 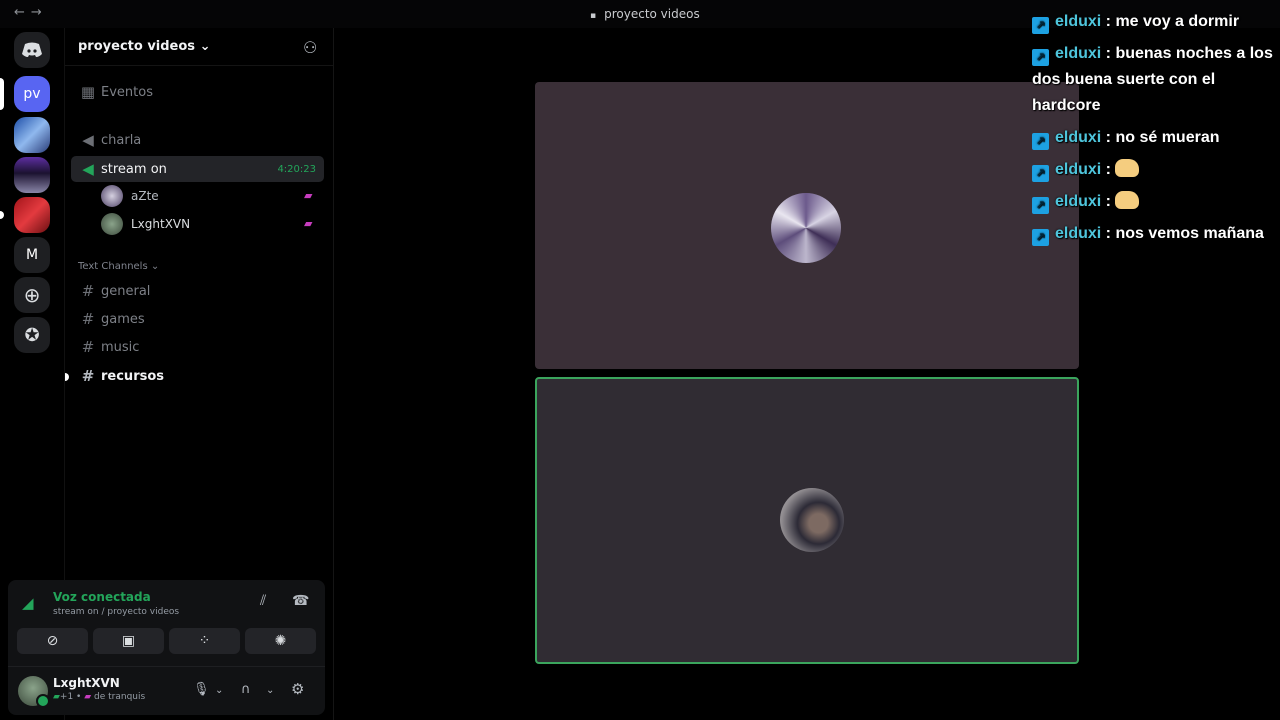 What do you see at coordinates (32, 175) in the screenshot?
I see `server-purple` at bounding box center [32, 175].